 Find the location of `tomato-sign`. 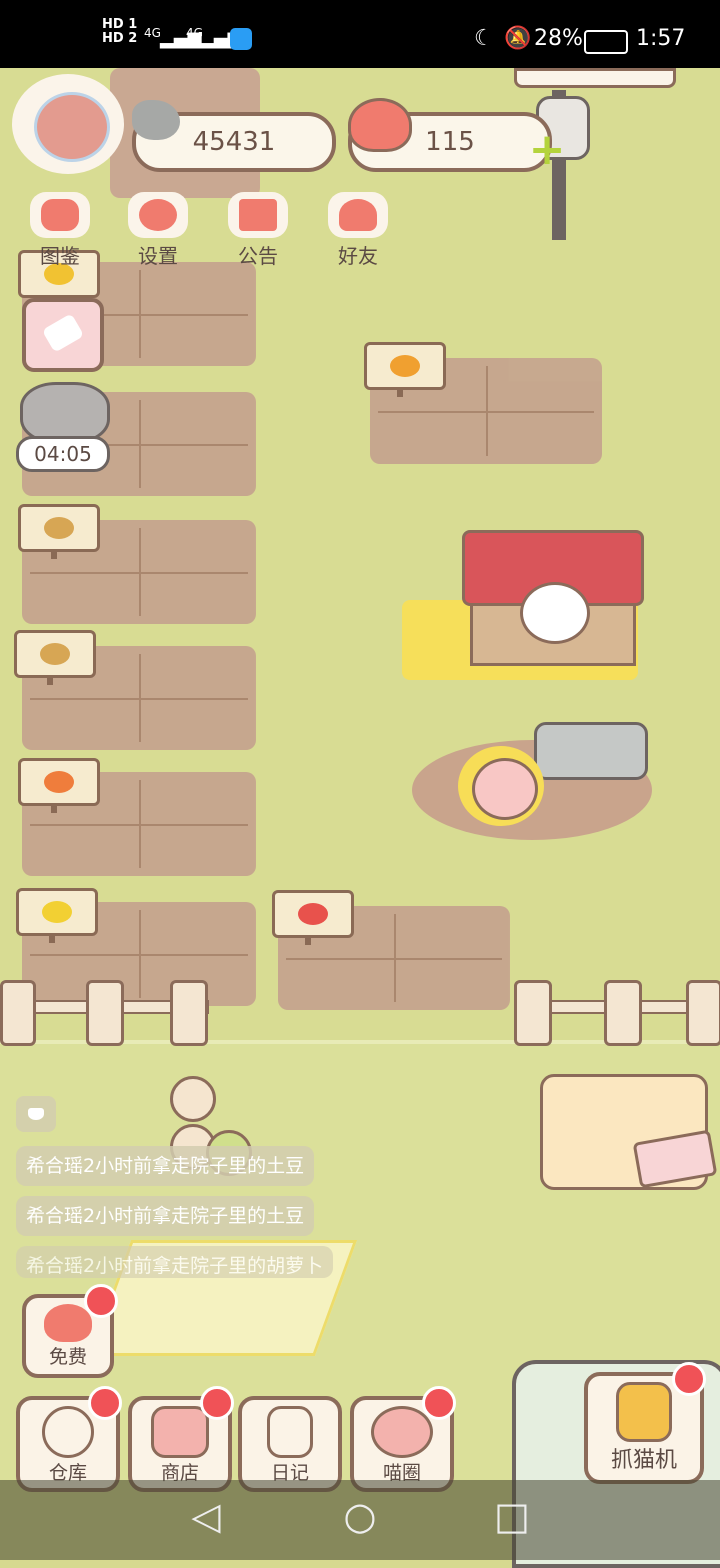

tomato-sign is located at coordinates (313, 917).